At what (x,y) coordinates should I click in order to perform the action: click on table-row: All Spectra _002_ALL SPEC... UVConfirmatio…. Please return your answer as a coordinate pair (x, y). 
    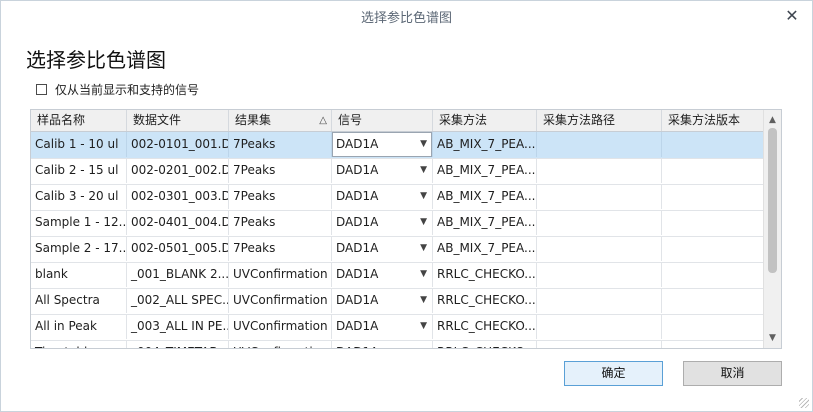
    Looking at the image, I should click on (397, 301).